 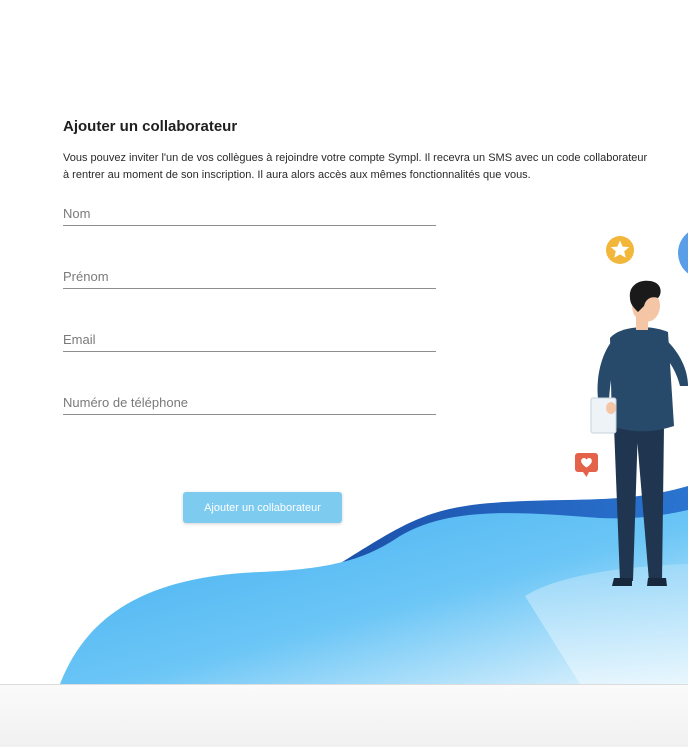 What do you see at coordinates (262, 507) in the screenshot?
I see `add-collaborator-button: Ajouter un collaborateur` at bounding box center [262, 507].